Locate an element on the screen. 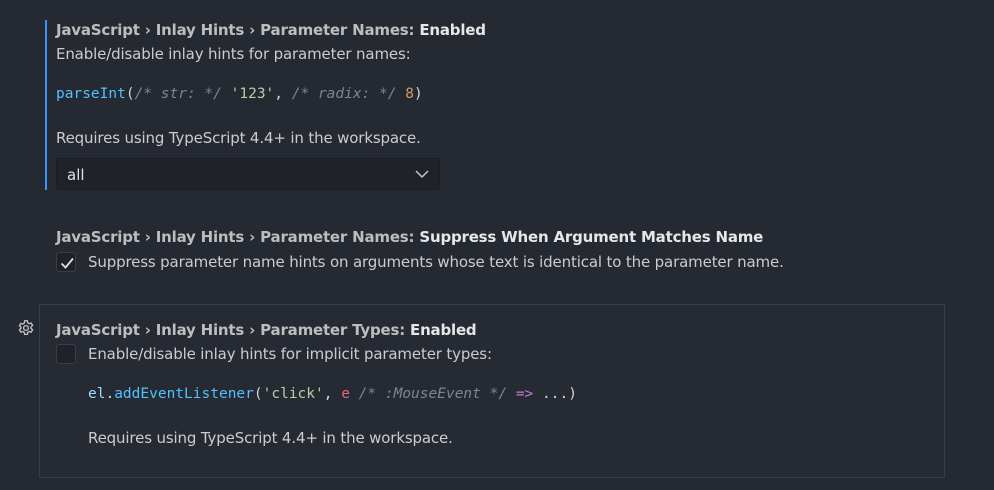 The width and height of the screenshot is (994, 490). check-icon is located at coordinates (67, 263).